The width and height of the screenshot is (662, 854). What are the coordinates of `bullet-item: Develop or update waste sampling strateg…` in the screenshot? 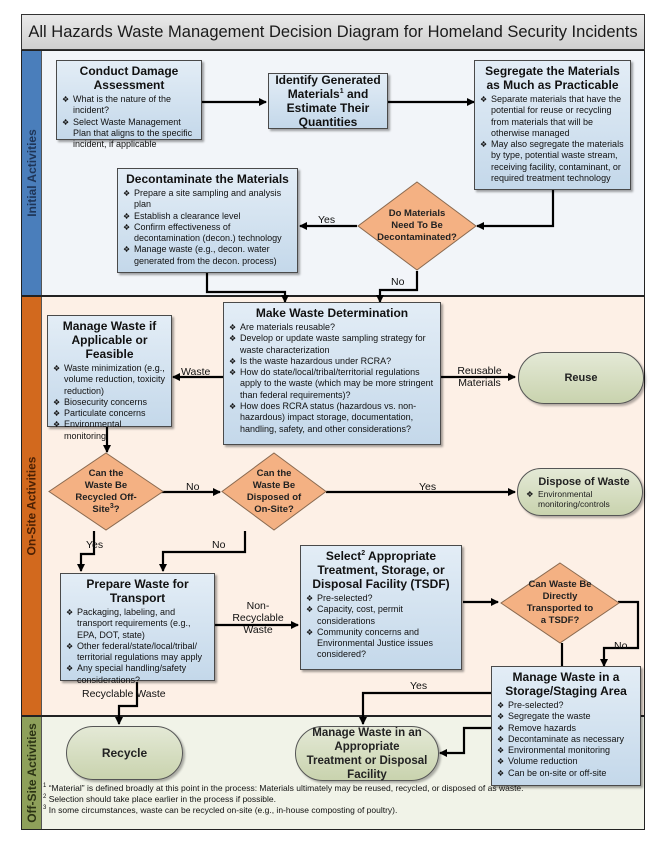 It's located at (332, 344).